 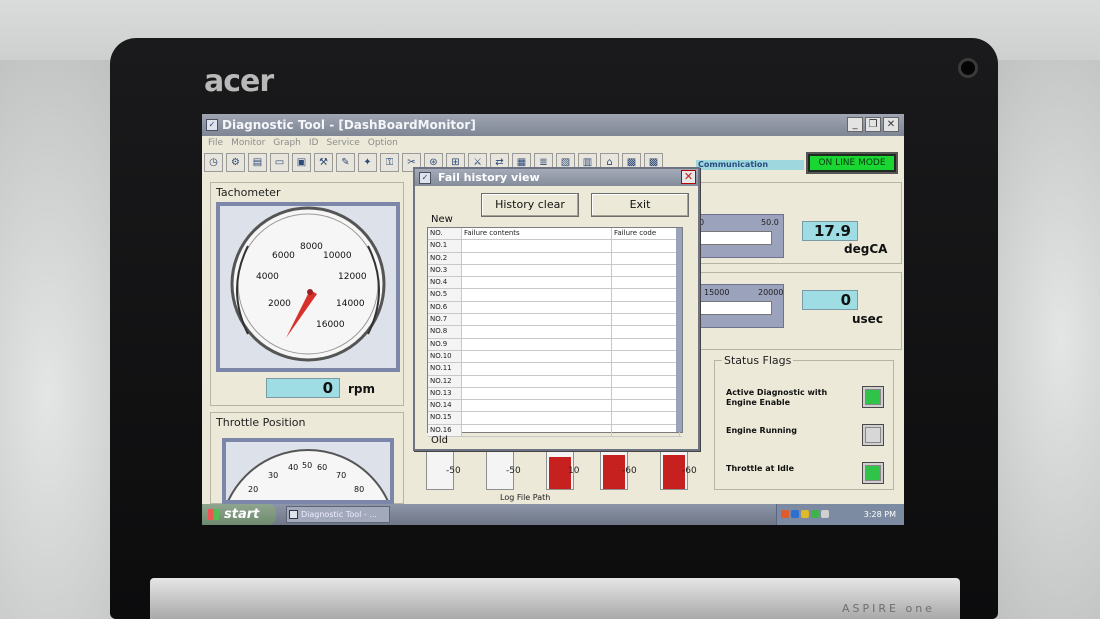 I want to click on tach-tick-6000: 6000, so click(x=283, y=256).